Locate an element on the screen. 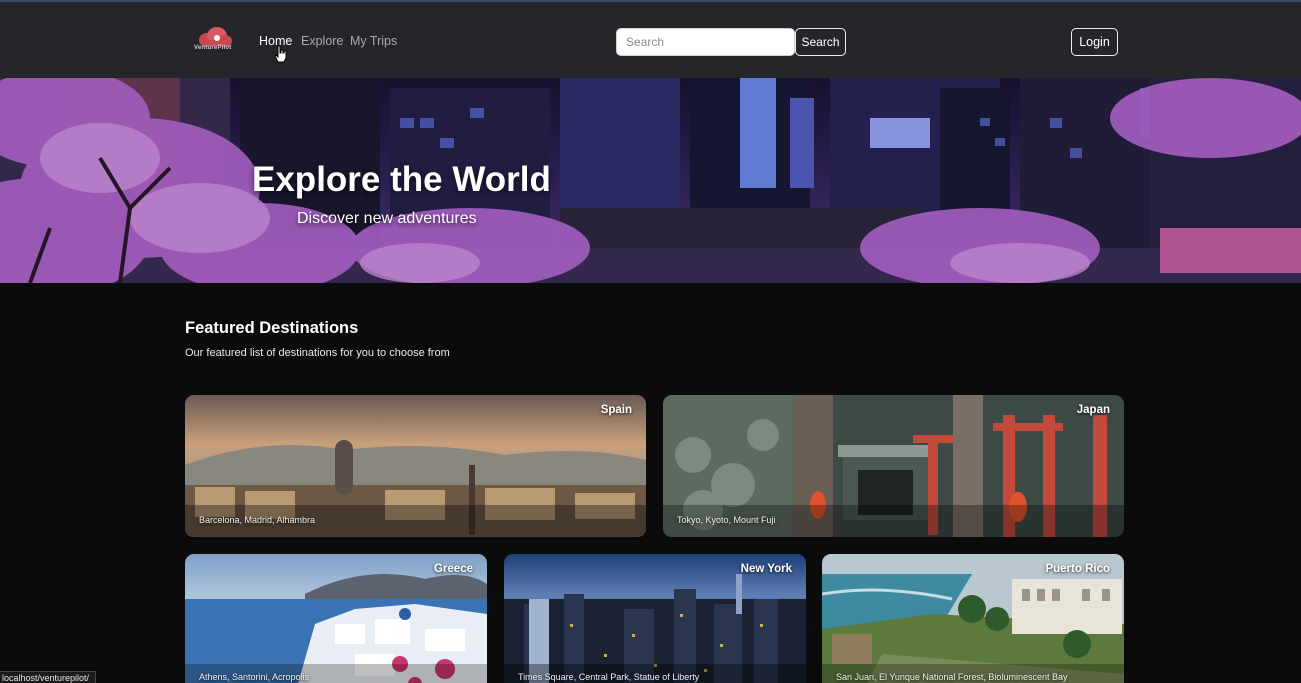 The width and height of the screenshot is (1301, 683). destination-card-spain: Spain Barcelona, Madrid, Alhambra is located at coordinates (415, 466).